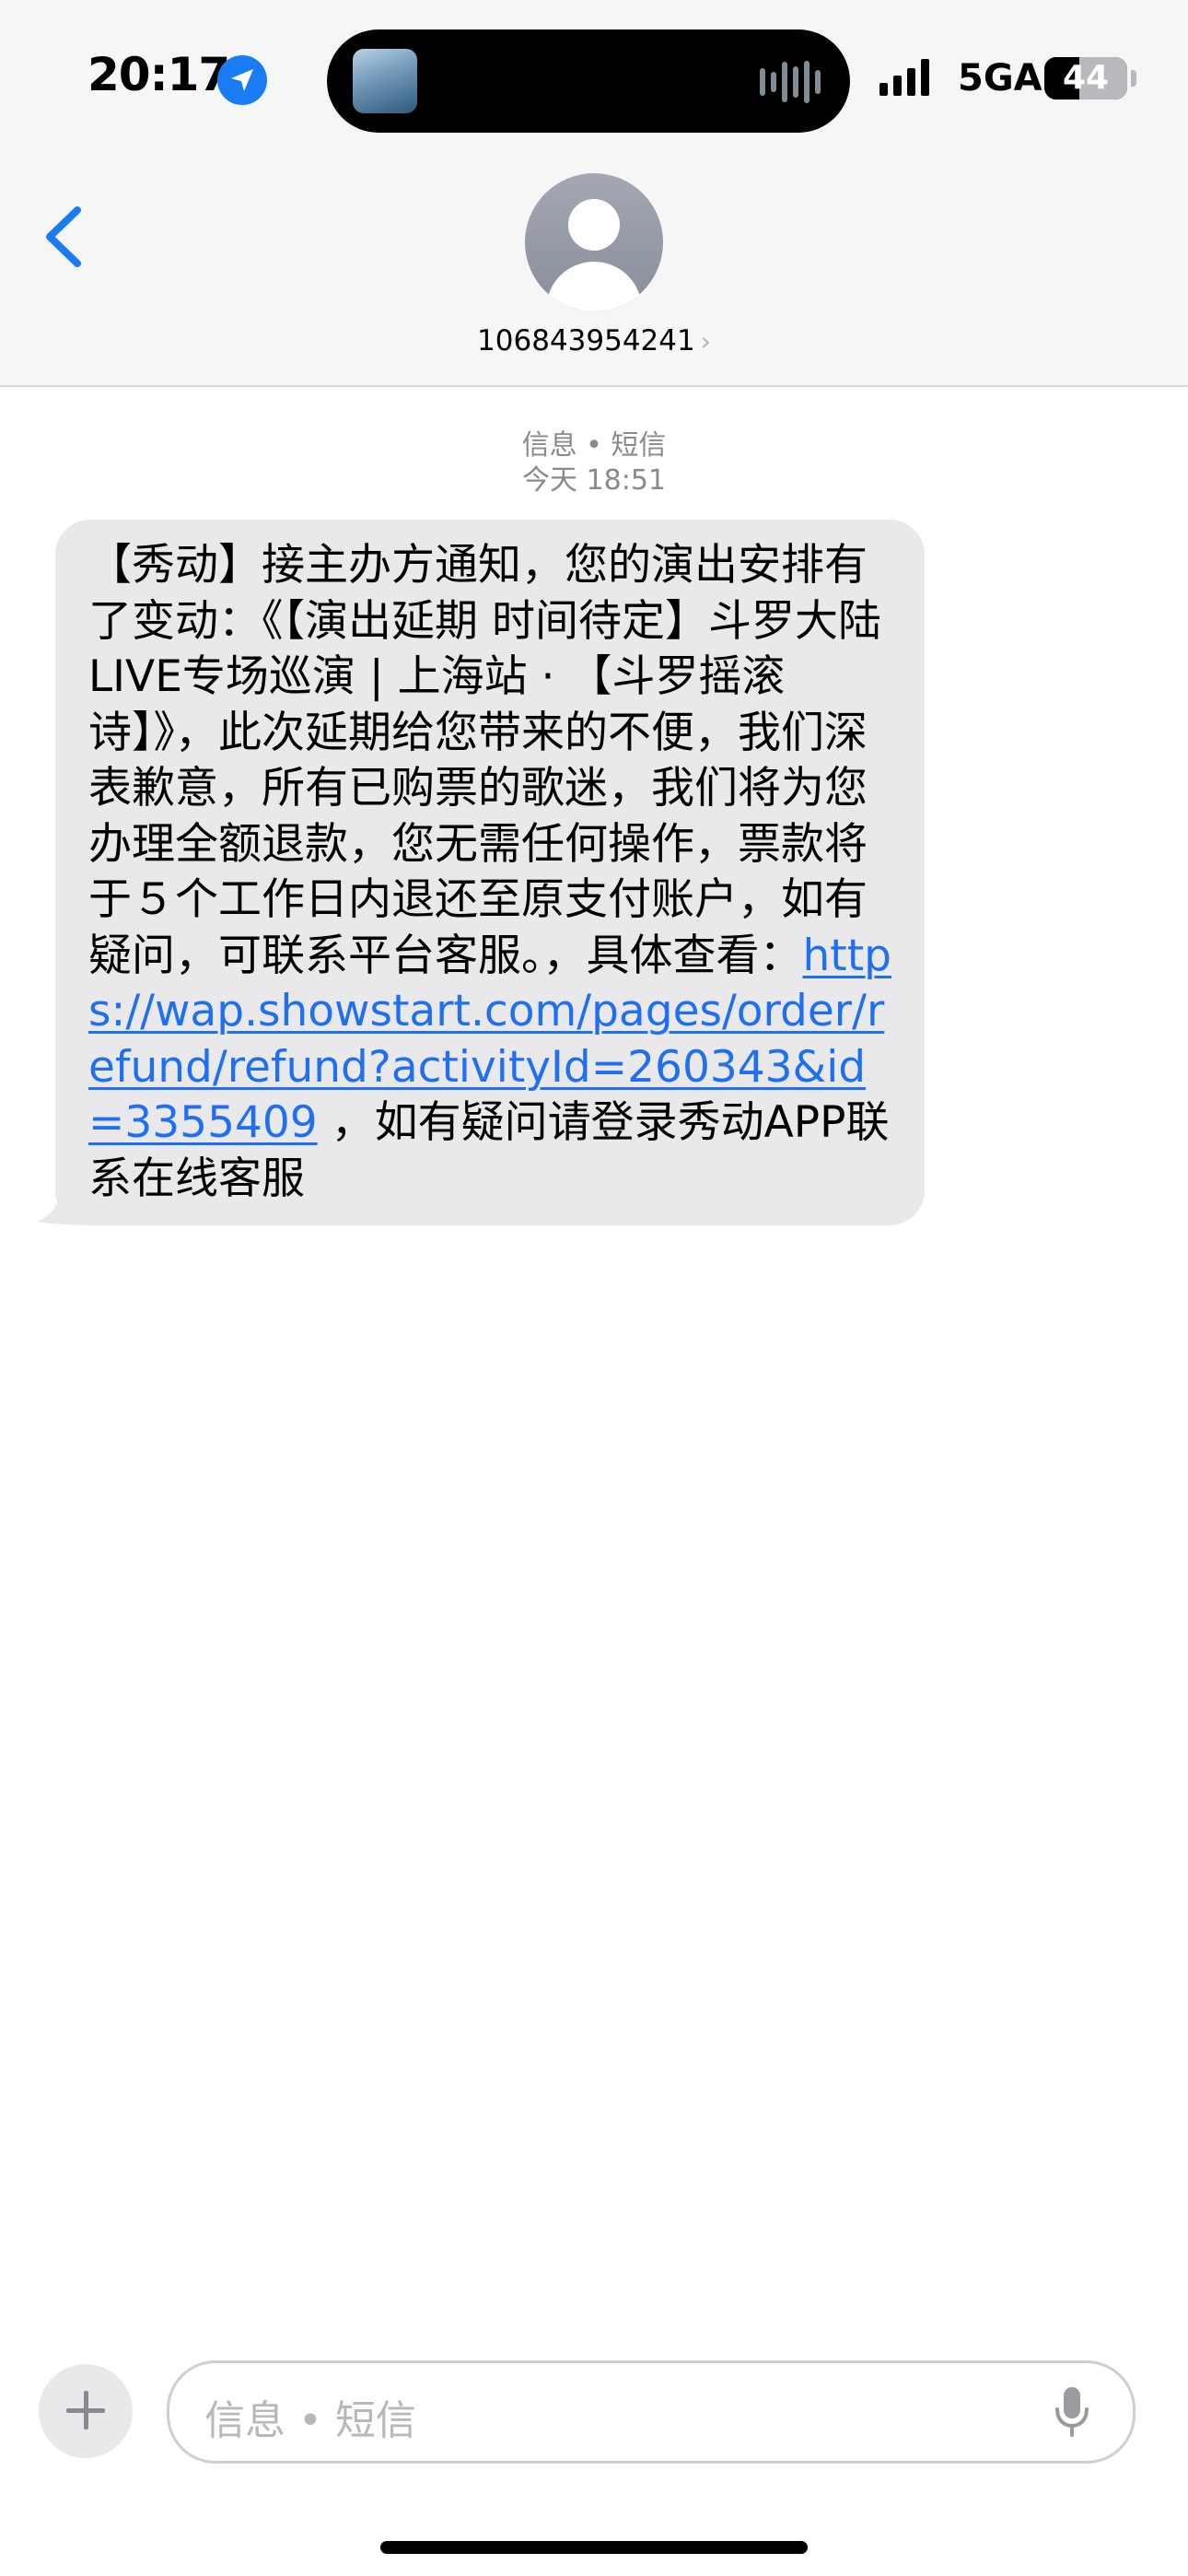 The height and width of the screenshot is (2576, 1188). Describe the element at coordinates (385, 81) in the screenshot. I see `now-playing-artwork` at that location.